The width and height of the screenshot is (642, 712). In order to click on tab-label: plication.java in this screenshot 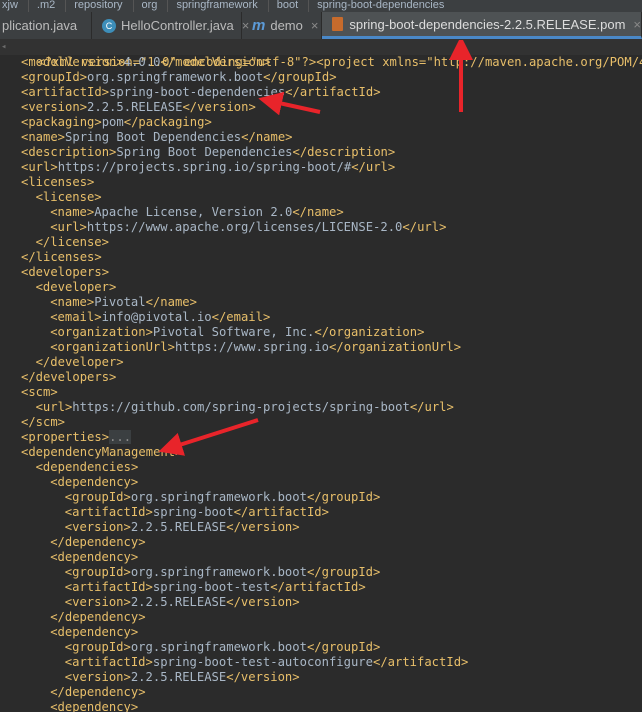, I will do `click(40, 25)`.